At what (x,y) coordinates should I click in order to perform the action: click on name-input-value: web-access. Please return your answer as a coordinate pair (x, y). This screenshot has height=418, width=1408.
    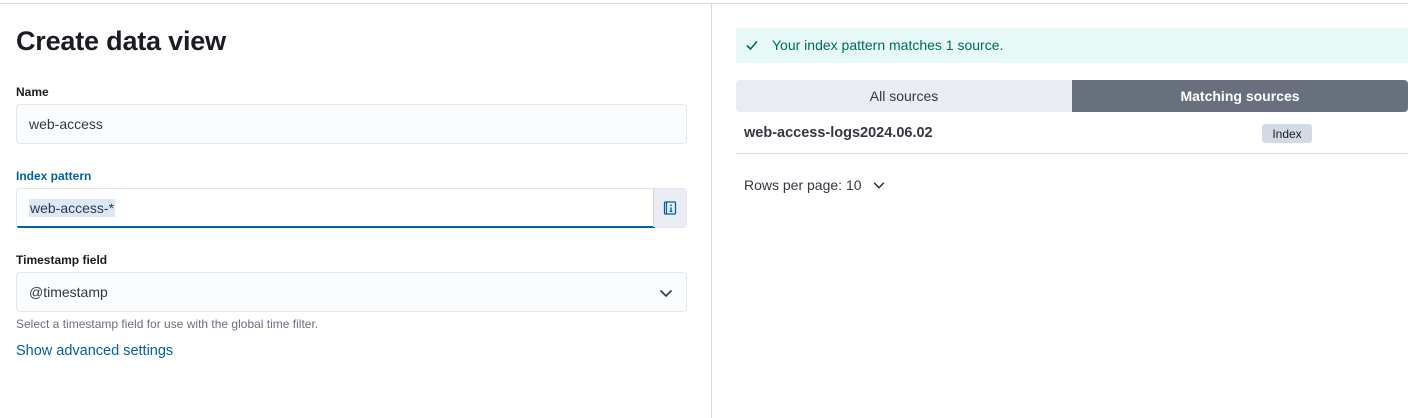
    Looking at the image, I should click on (66, 124).